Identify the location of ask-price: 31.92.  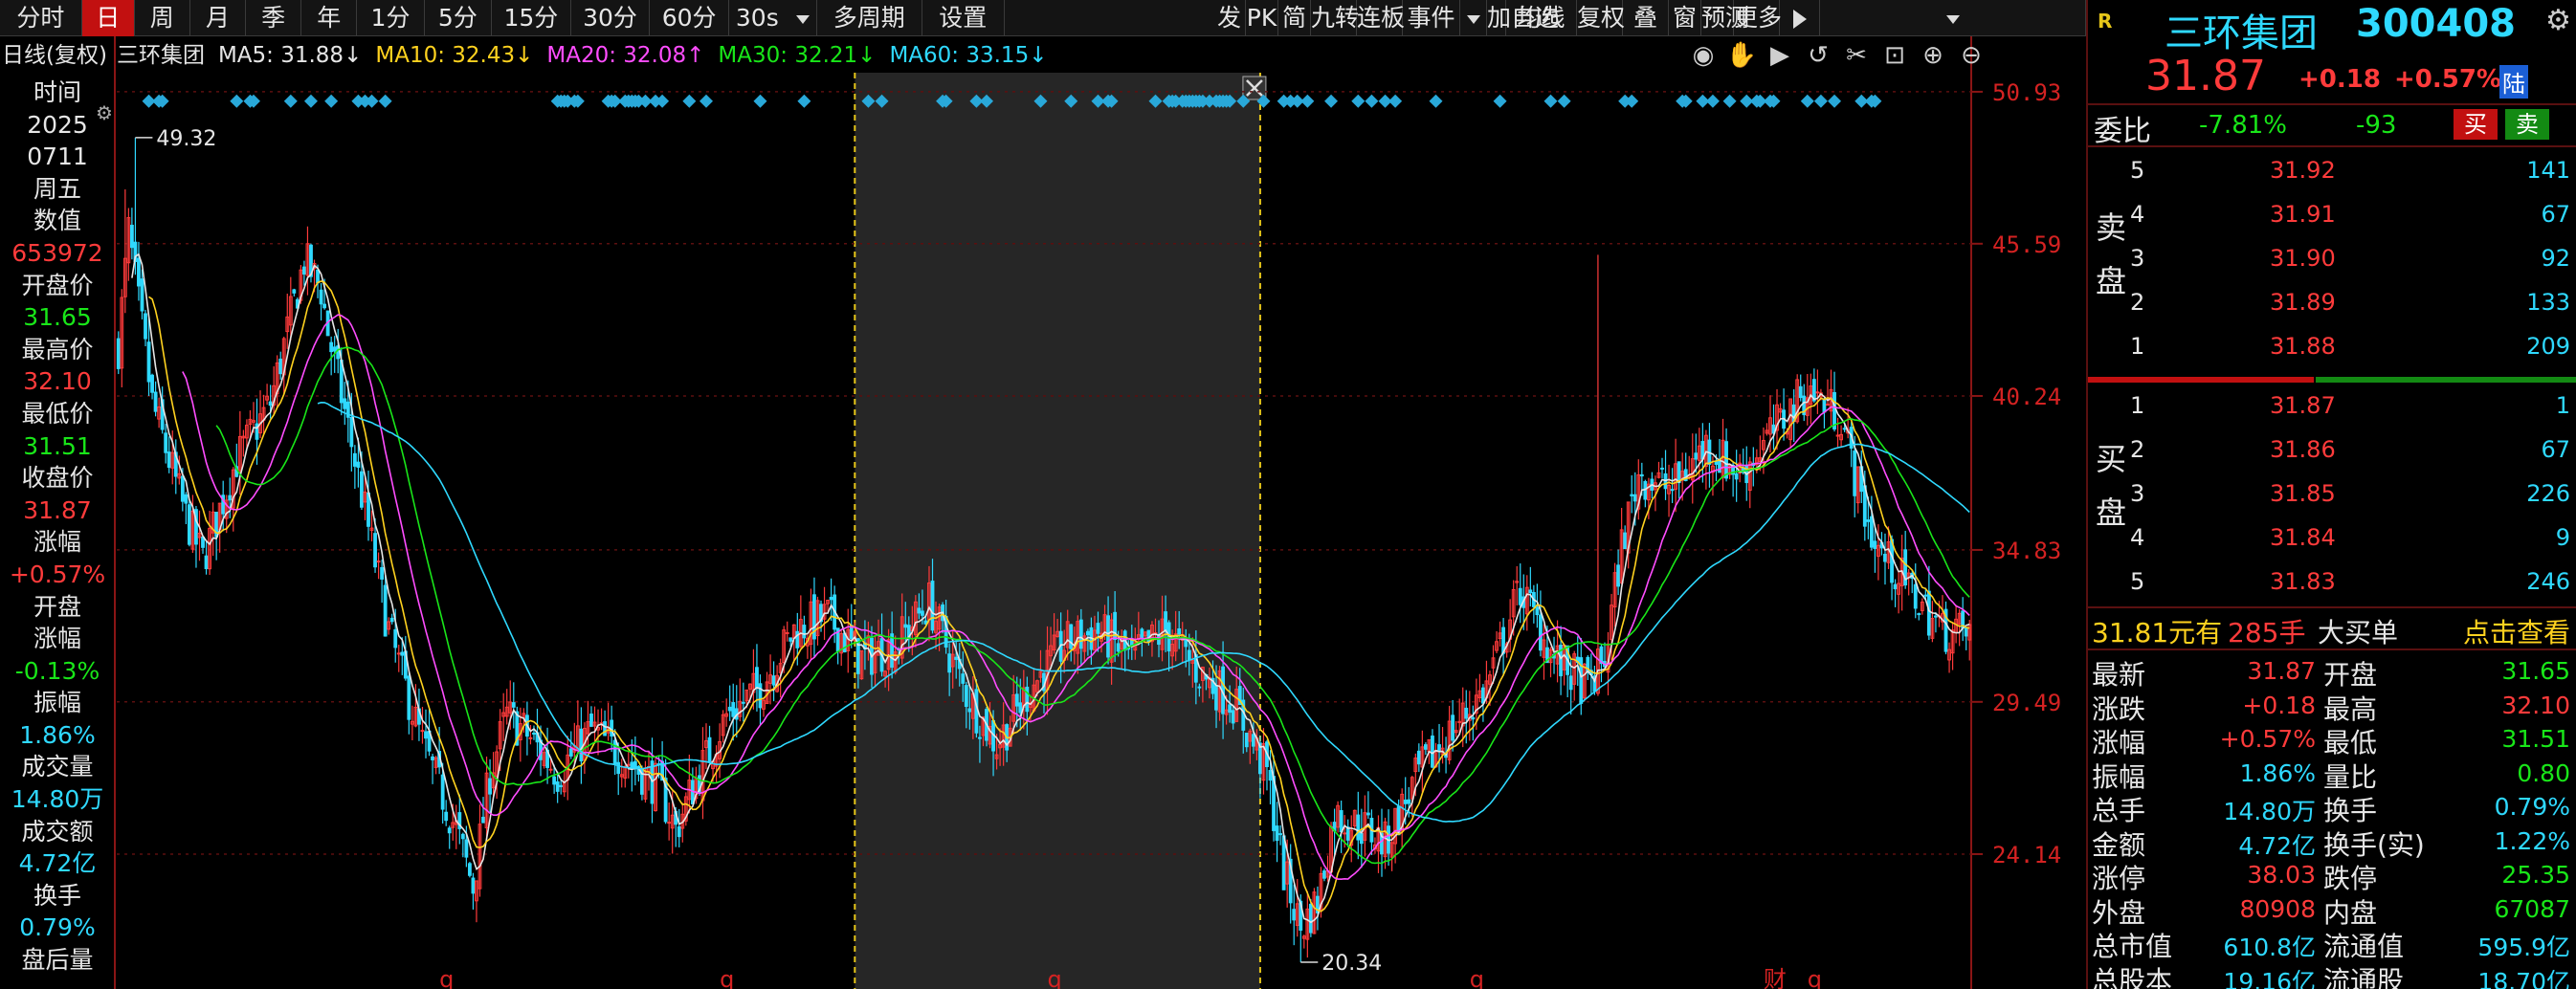
(2303, 170).